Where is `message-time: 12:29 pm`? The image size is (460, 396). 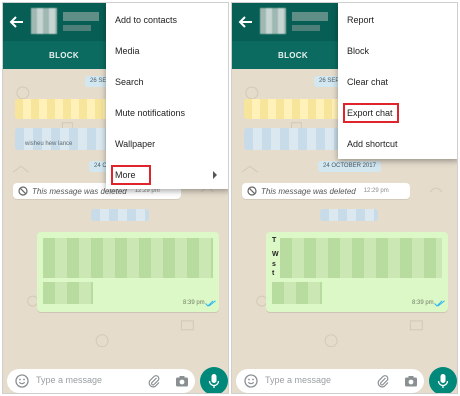 message-time: 12:29 pm is located at coordinates (376, 191).